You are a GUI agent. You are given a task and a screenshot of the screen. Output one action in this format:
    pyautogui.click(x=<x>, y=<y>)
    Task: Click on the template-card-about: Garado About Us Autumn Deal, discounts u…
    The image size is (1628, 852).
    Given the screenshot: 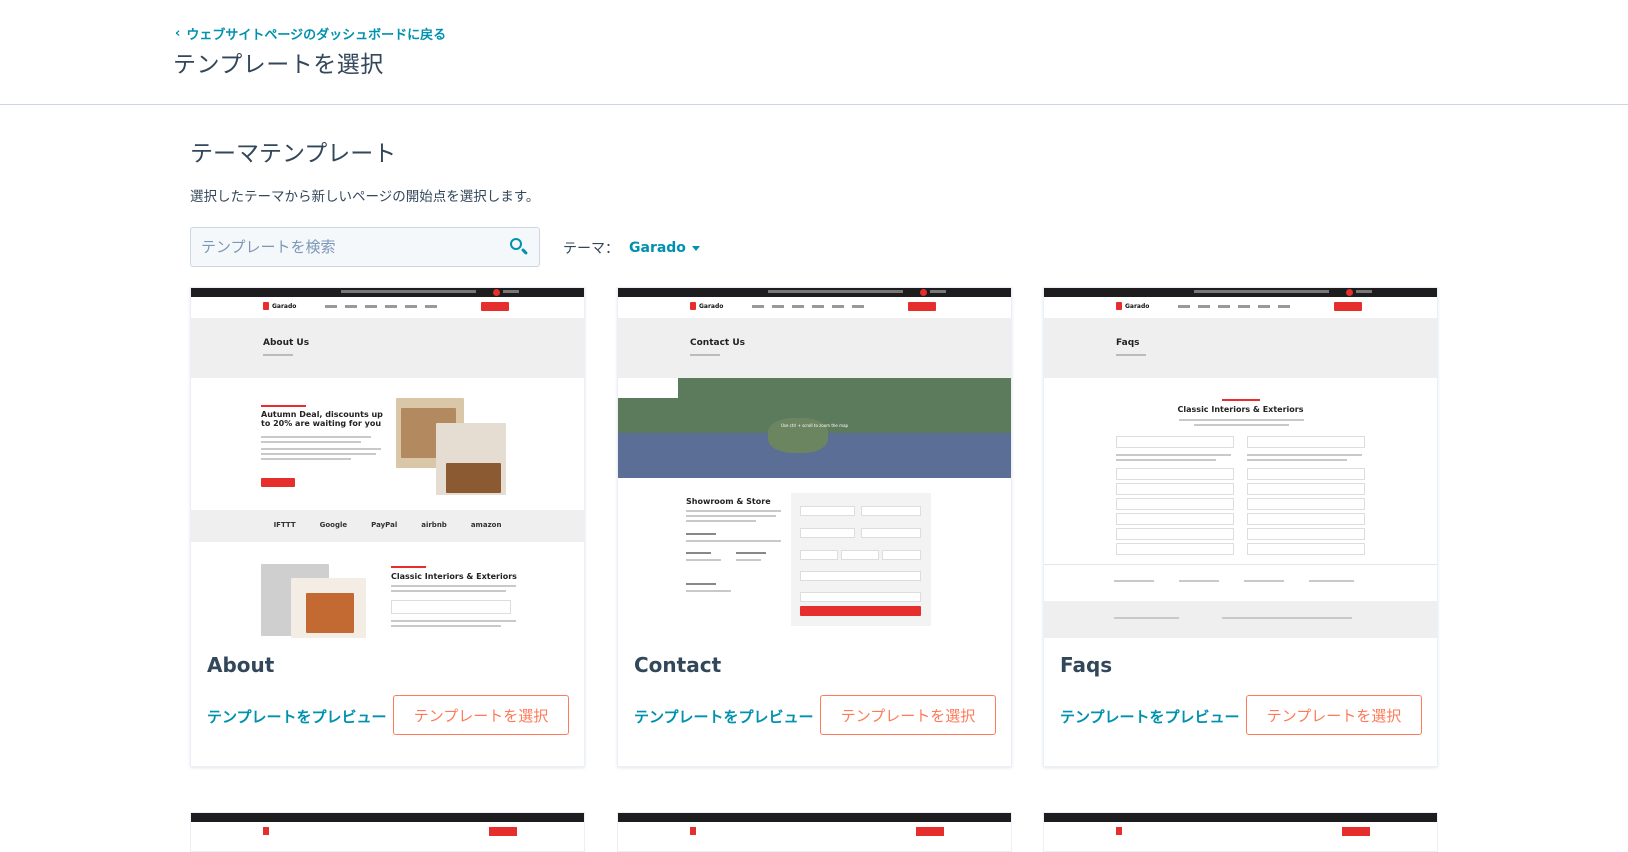 What is the action you would take?
    pyautogui.click(x=387, y=527)
    